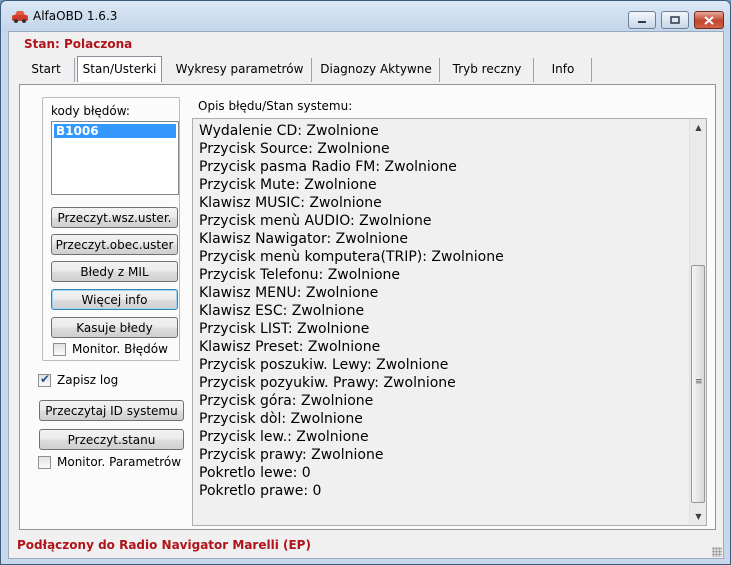  I want to click on error-code-item: B1006, so click(115, 131).